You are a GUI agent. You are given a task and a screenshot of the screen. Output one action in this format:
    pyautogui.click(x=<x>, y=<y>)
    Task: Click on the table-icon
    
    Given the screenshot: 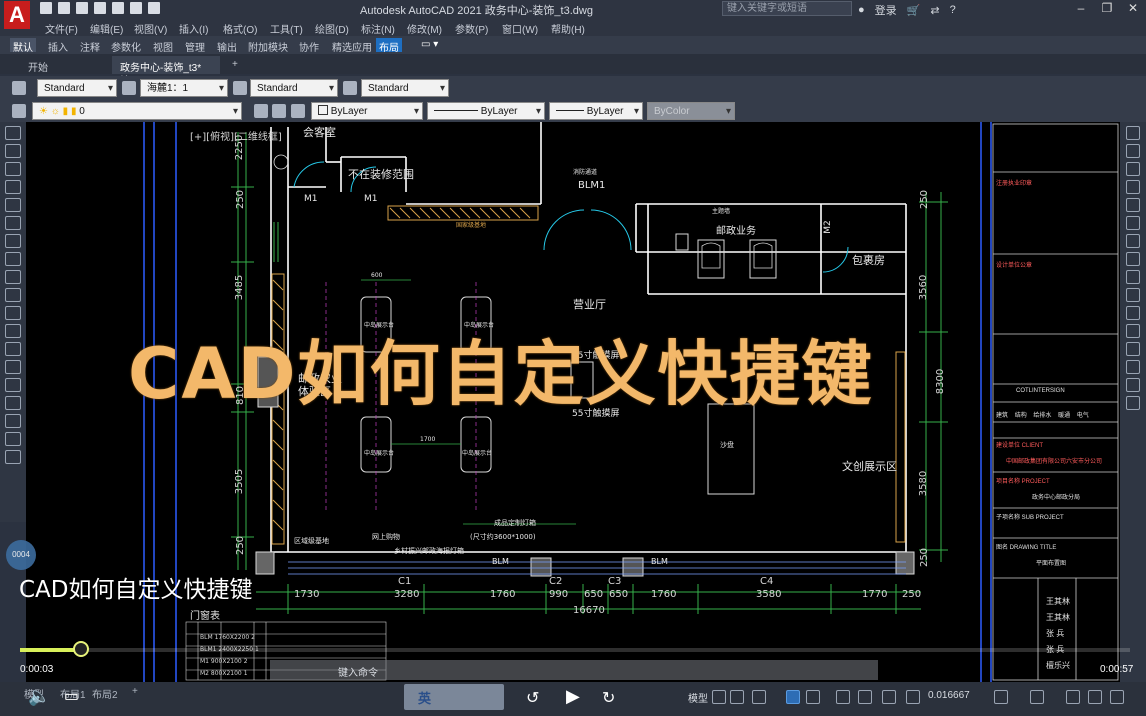 What is the action you would take?
    pyautogui.click(x=13, y=439)
    